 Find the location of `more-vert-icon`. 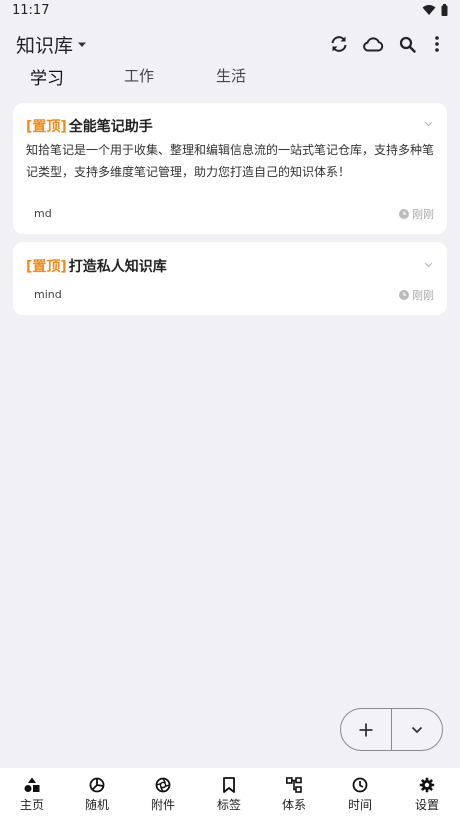

more-vert-icon is located at coordinates (437, 44).